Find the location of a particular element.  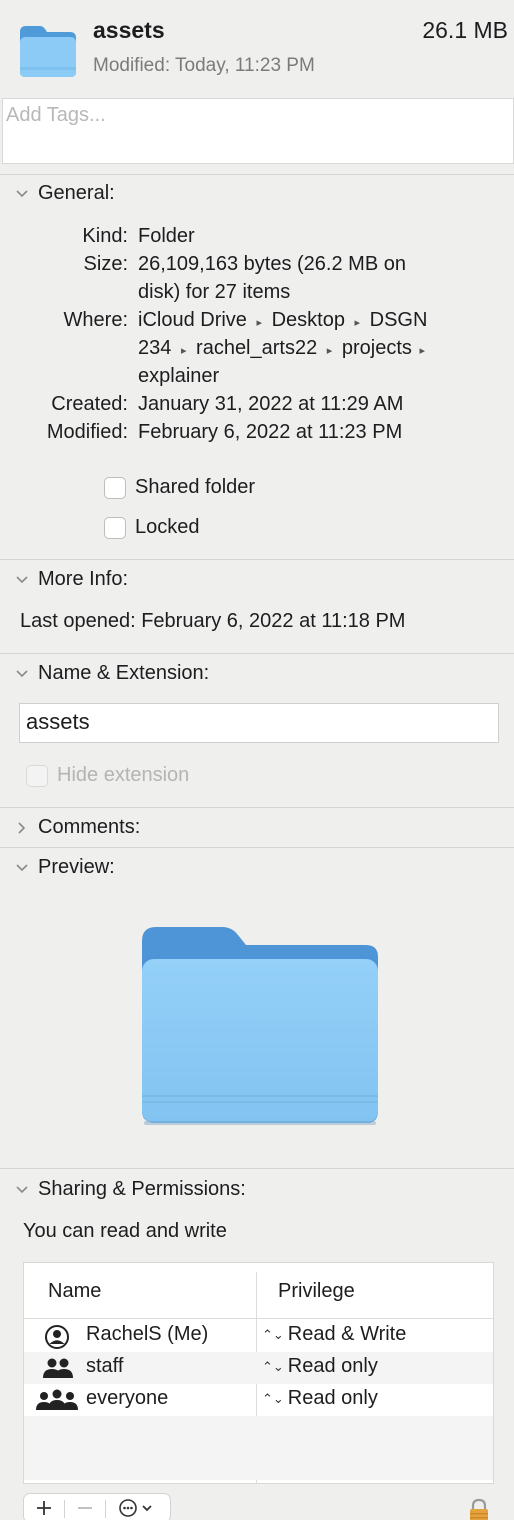

modified-value: February 6, 2022 at 11:23 PM is located at coordinates (270, 432).